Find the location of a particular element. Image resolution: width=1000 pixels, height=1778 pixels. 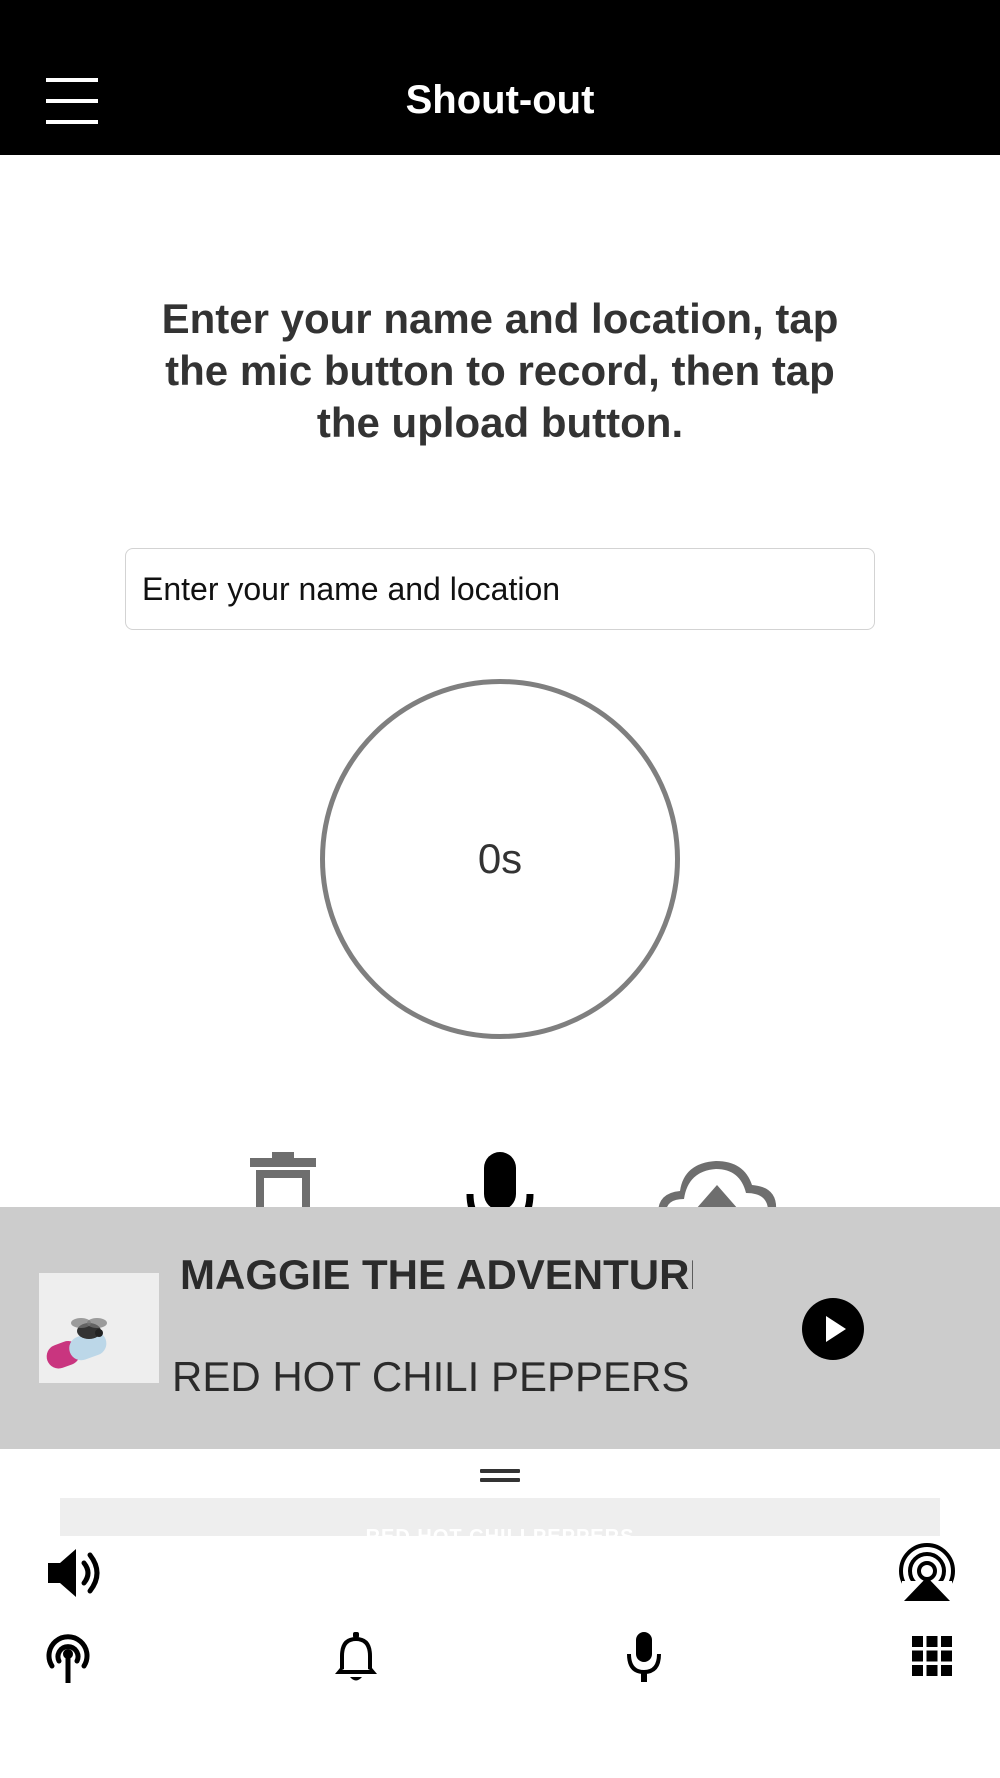

timer-text: 0s is located at coordinates (500, 858).